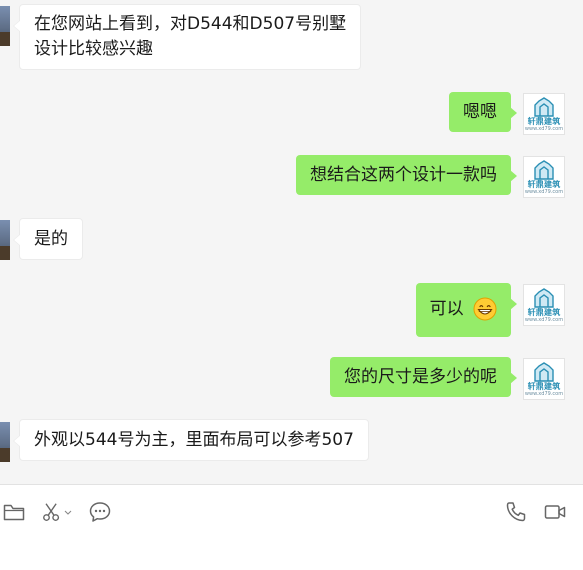  I want to click on message-text: 外观以544号为主，里面布局可以参考507, so click(194, 440).